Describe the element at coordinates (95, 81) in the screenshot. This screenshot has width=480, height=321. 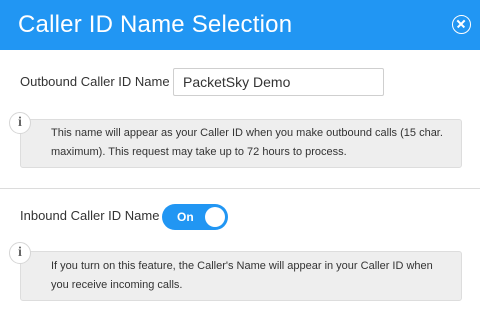
I see `outbound-caller-id-label: Outbound Caller ID Name` at that location.